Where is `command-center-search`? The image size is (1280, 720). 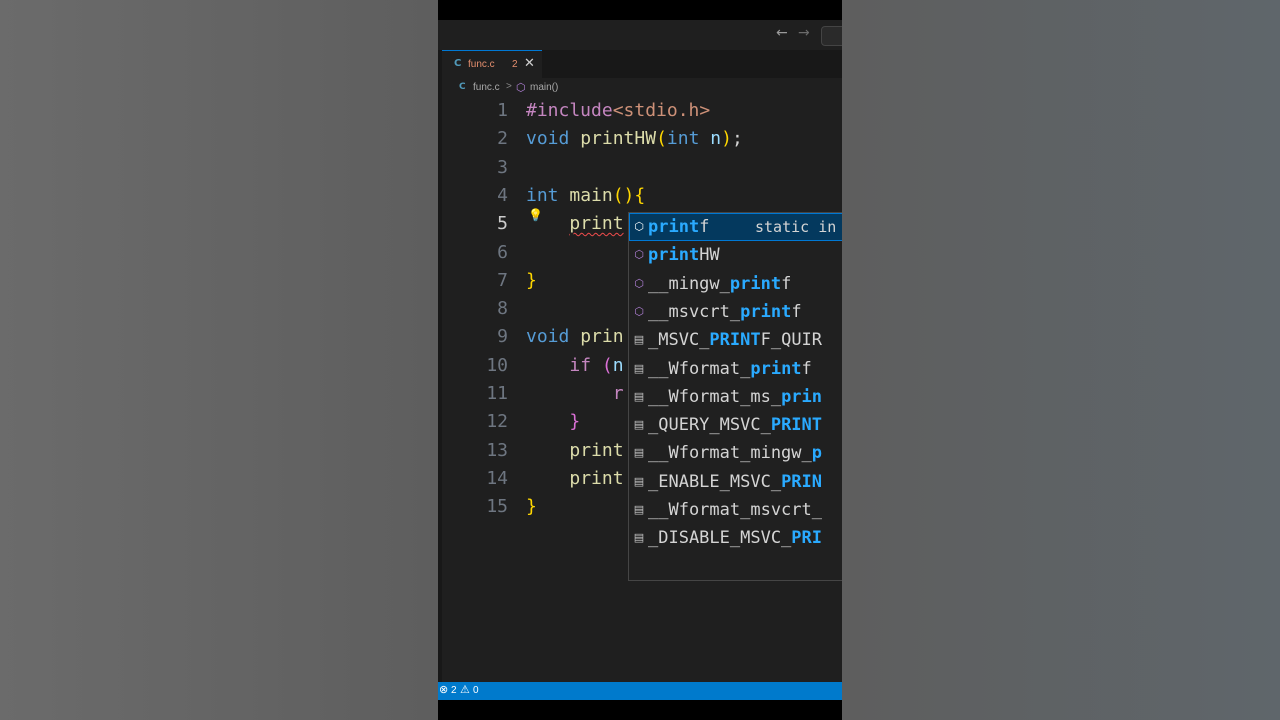
command-center-search is located at coordinates (831, 36).